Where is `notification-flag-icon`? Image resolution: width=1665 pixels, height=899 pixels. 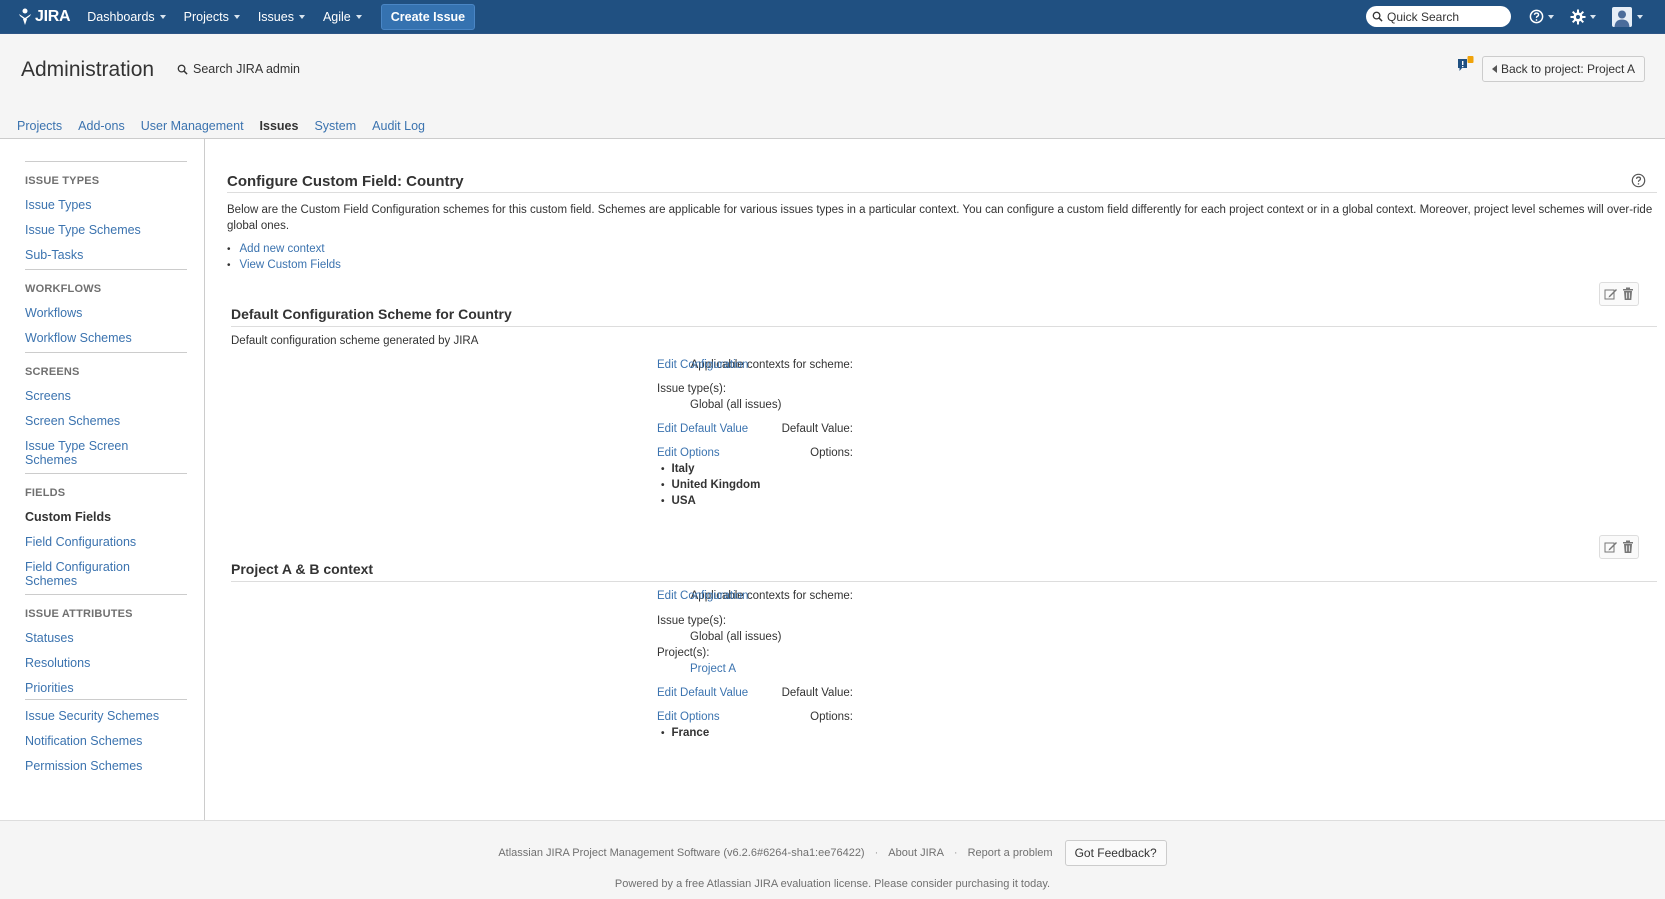
notification-flag-icon is located at coordinates (1466, 63).